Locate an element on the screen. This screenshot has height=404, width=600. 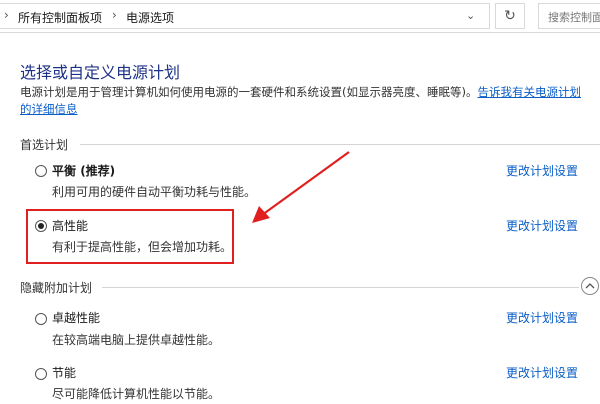
radio-power-saver is located at coordinates (41, 374).